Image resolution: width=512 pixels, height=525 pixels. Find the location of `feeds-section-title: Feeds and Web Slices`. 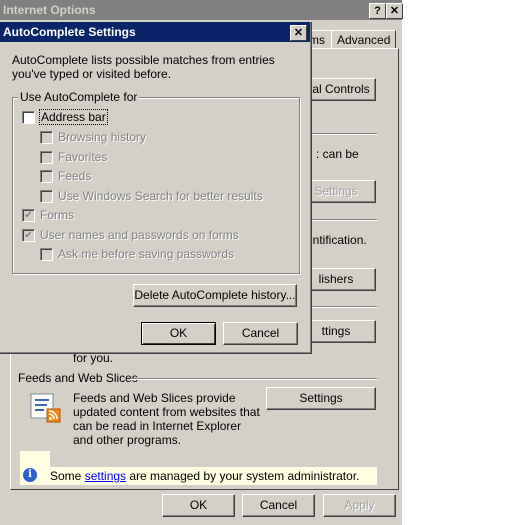

feeds-section-title: Feeds and Web Slices is located at coordinates (78, 378).